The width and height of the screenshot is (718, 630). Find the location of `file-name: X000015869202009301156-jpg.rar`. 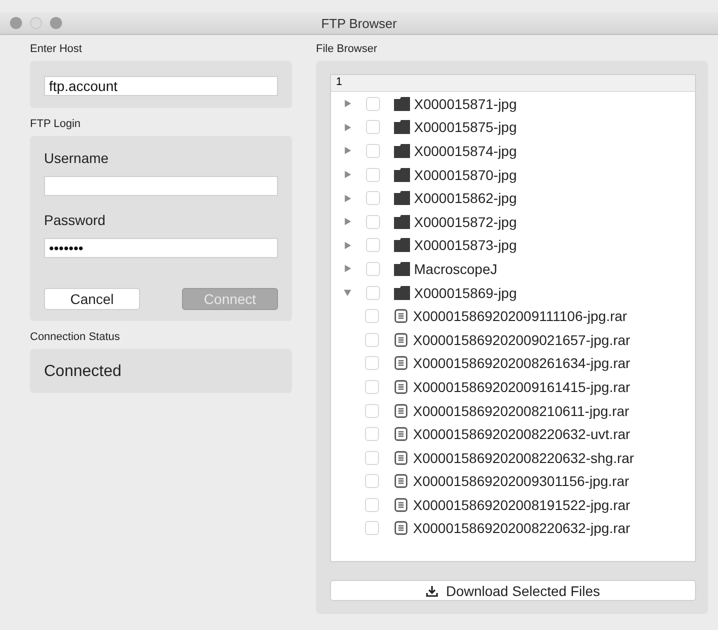

file-name: X000015869202009301156-jpg.rar is located at coordinates (521, 481).